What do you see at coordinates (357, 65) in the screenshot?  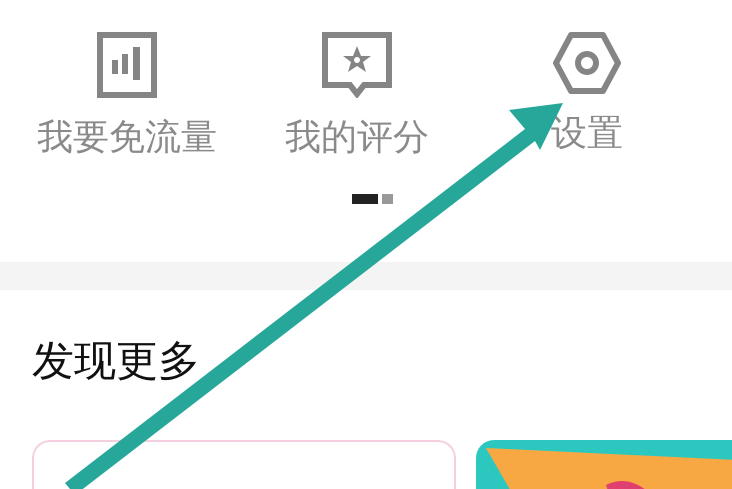 I see `star-speech-bubble-icon` at bounding box center [357, 65].